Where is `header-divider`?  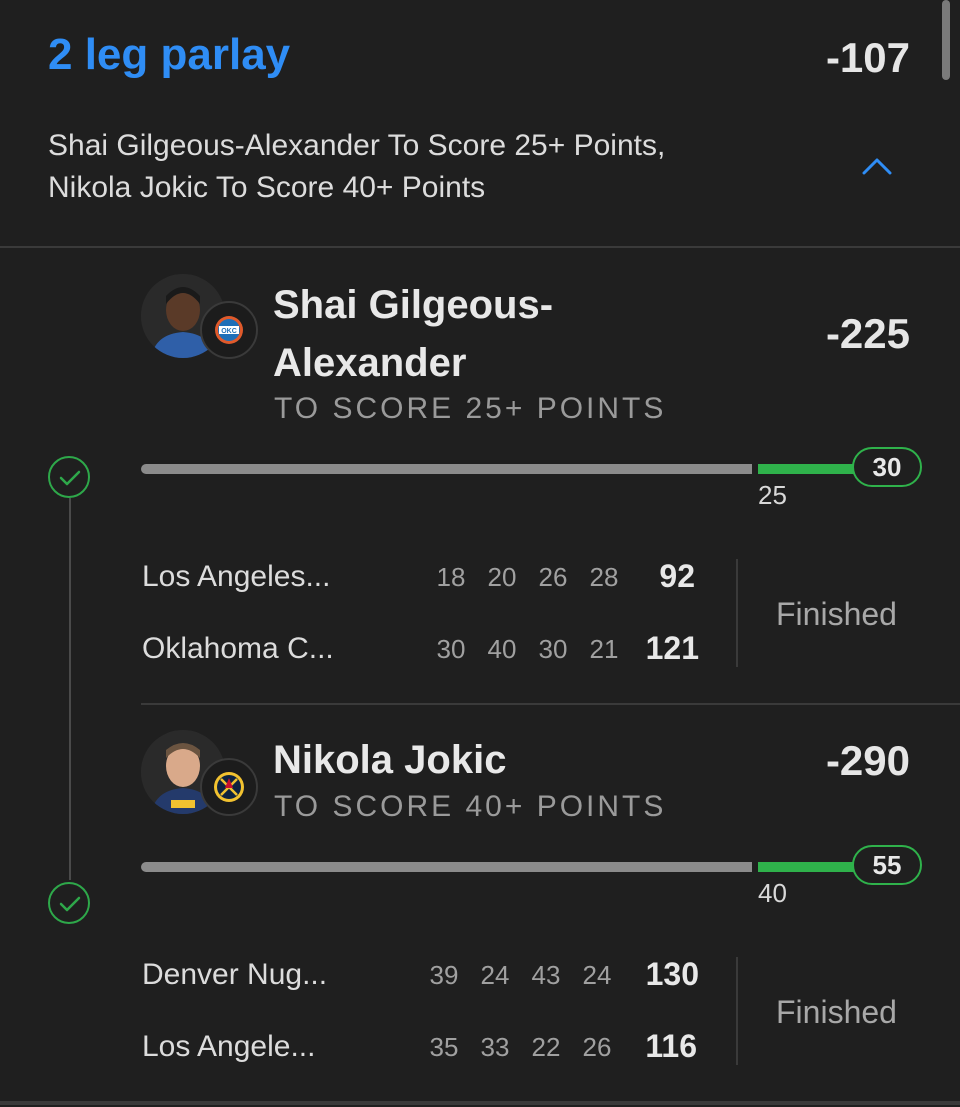 header-divider is located at coordinates (480, 247).